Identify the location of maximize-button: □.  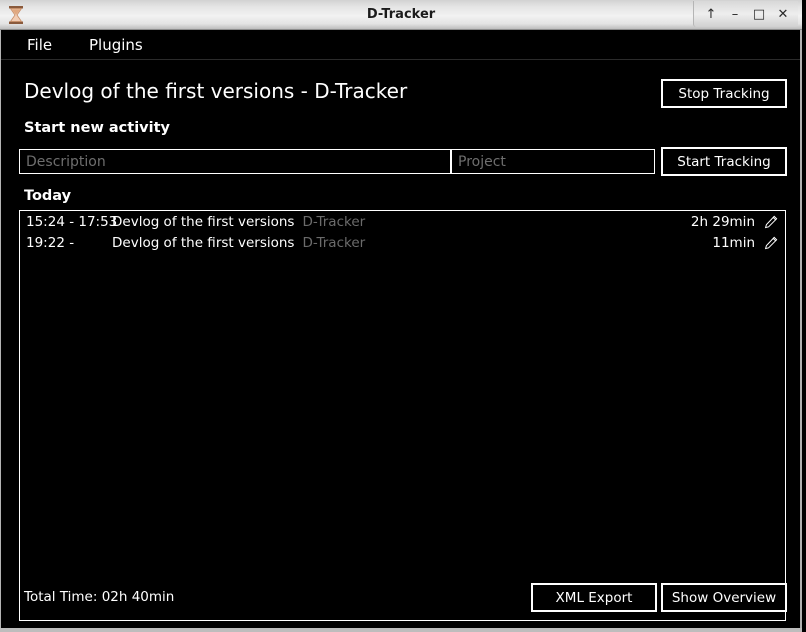
(759, 14).